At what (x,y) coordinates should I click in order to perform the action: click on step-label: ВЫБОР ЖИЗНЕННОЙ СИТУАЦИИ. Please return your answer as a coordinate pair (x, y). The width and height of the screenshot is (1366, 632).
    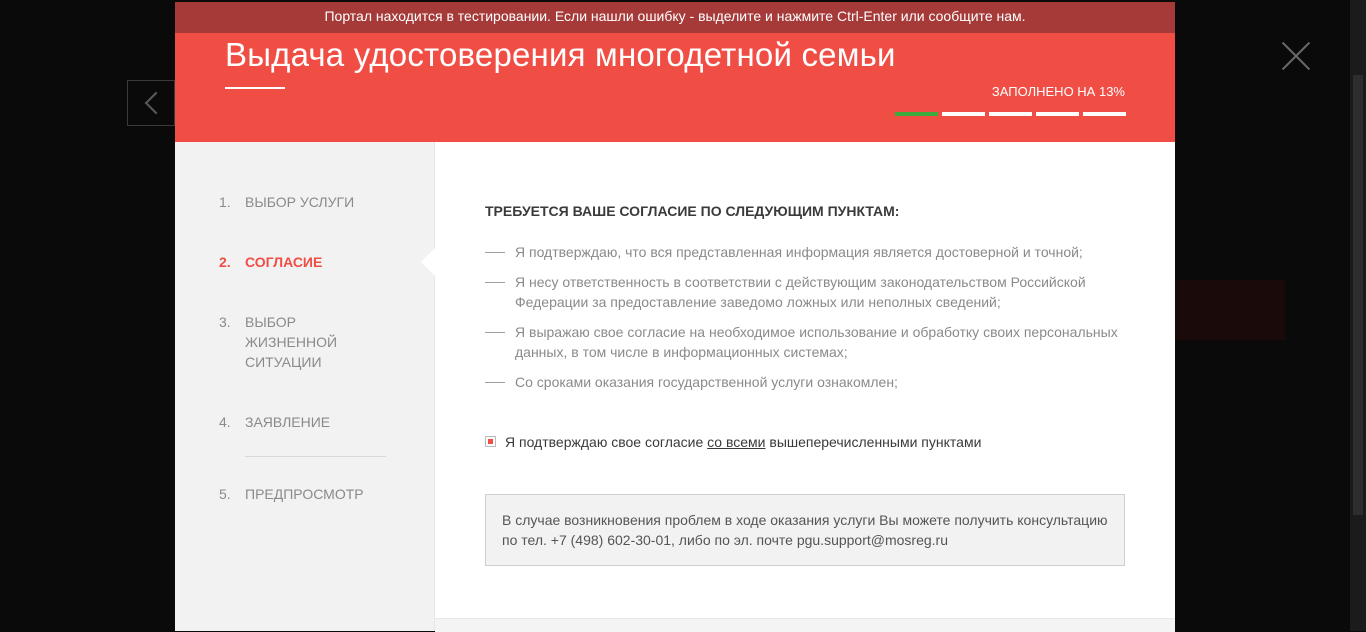
    Looking at the image, I should click on (291, 342).